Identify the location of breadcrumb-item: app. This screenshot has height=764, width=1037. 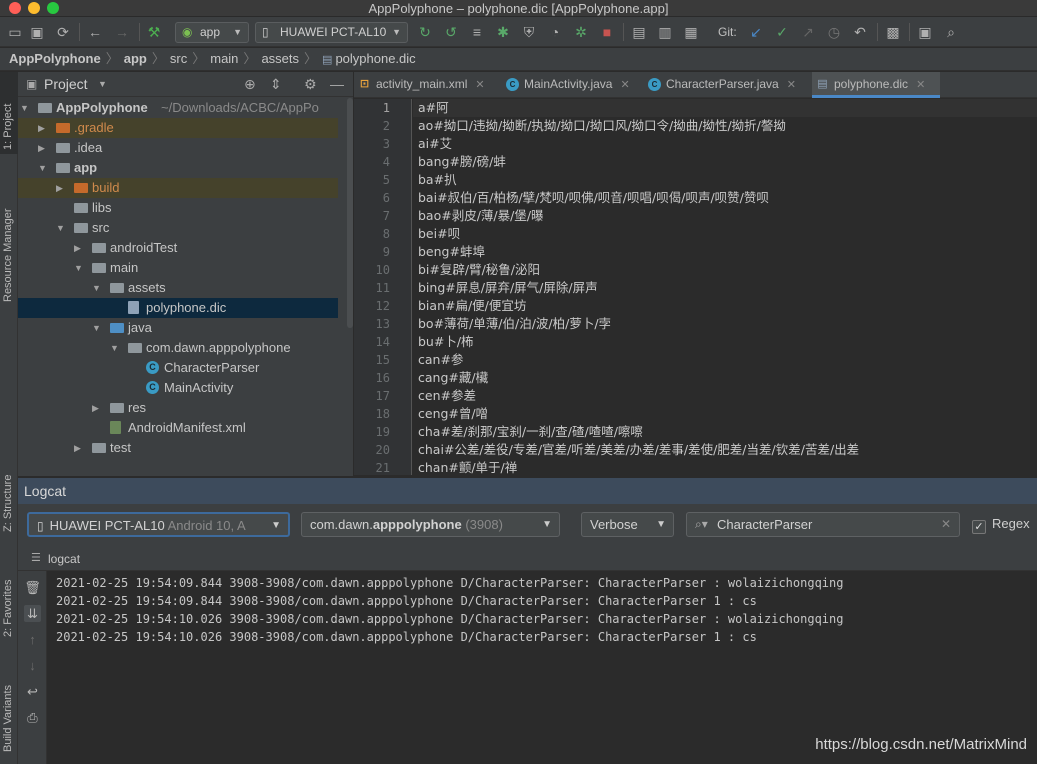
(135, 58).